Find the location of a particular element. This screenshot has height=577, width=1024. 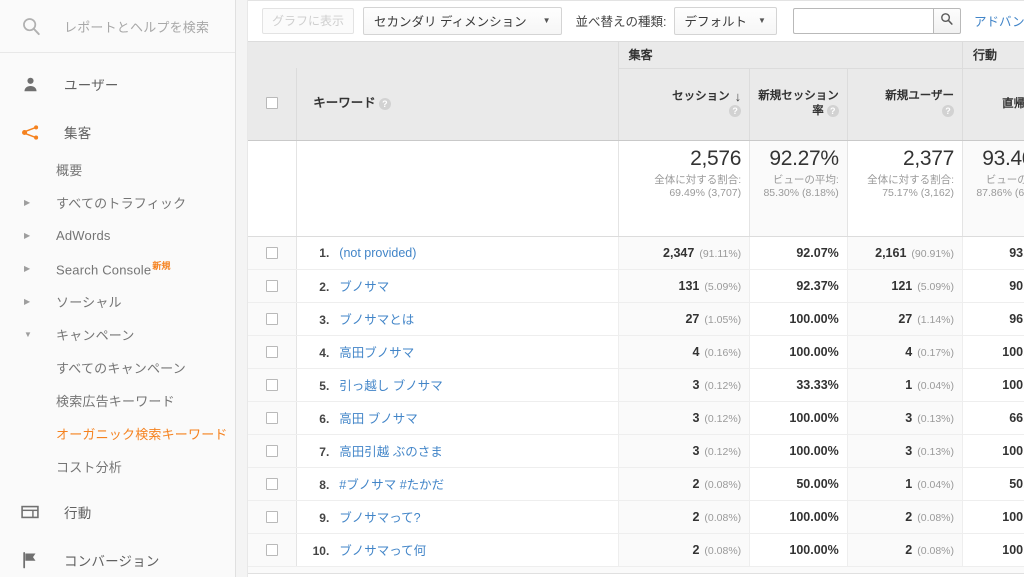

advanced-filter-link: アドバンス is located at coordinates (999, 20).